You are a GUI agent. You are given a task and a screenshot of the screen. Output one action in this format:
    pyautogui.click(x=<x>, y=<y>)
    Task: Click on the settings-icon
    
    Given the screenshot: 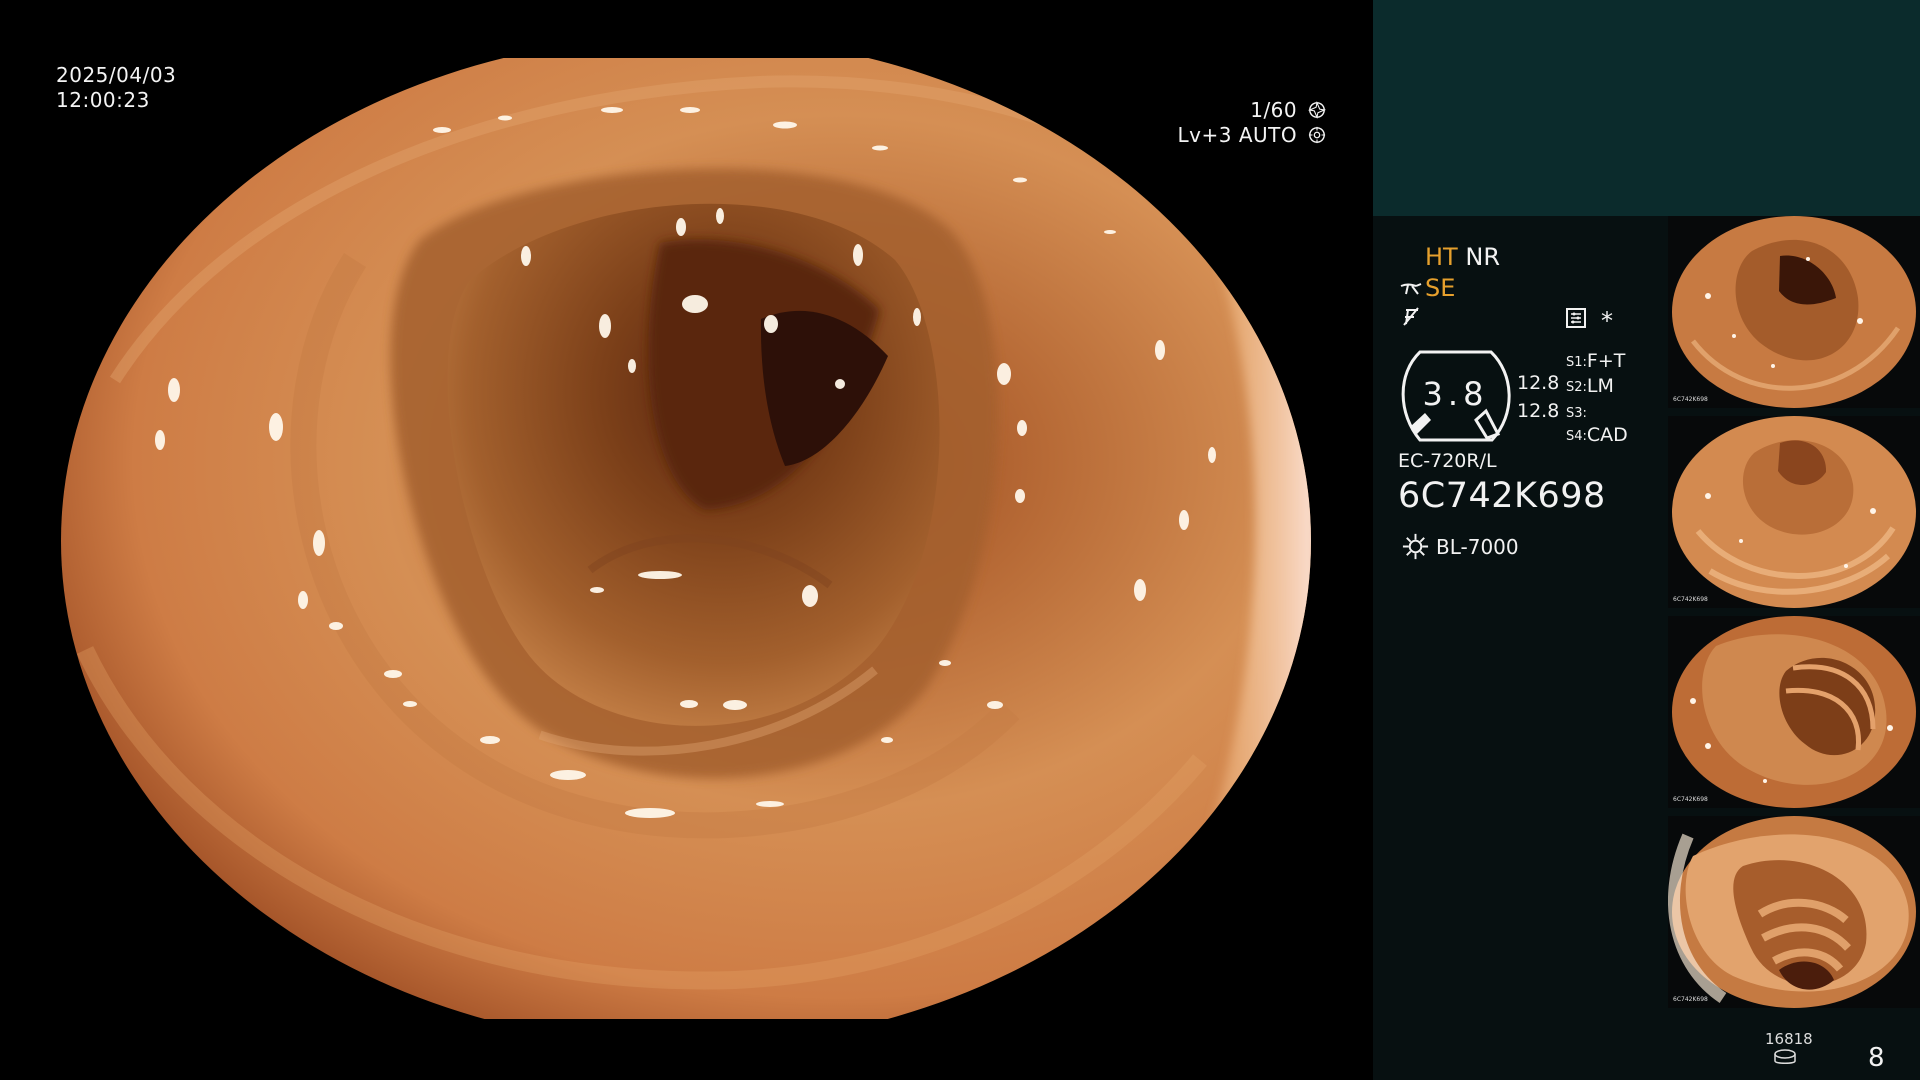 What is the action you would take?
    pyautogui.click(x=1576, y=318)
    